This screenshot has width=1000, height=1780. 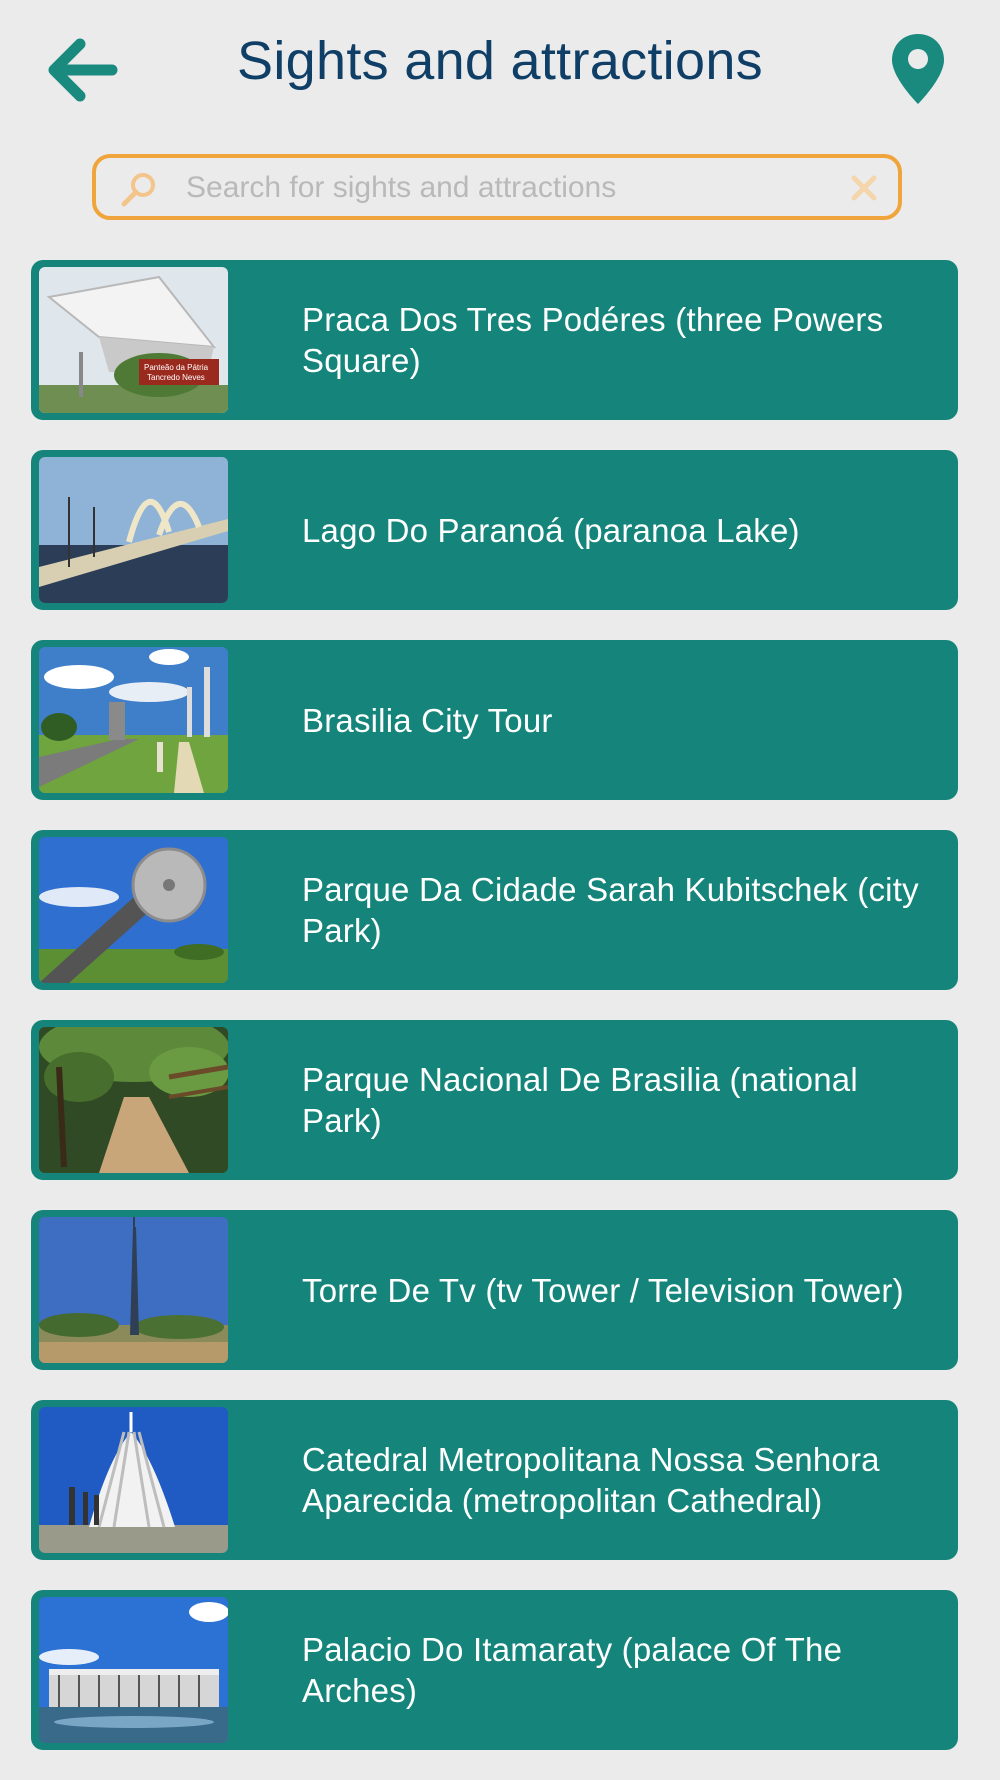 What do you see at coordinates (176, 377) in the screenshot?
I see `svg-text: Tancredo Neves` at bounding box center [176, 377].